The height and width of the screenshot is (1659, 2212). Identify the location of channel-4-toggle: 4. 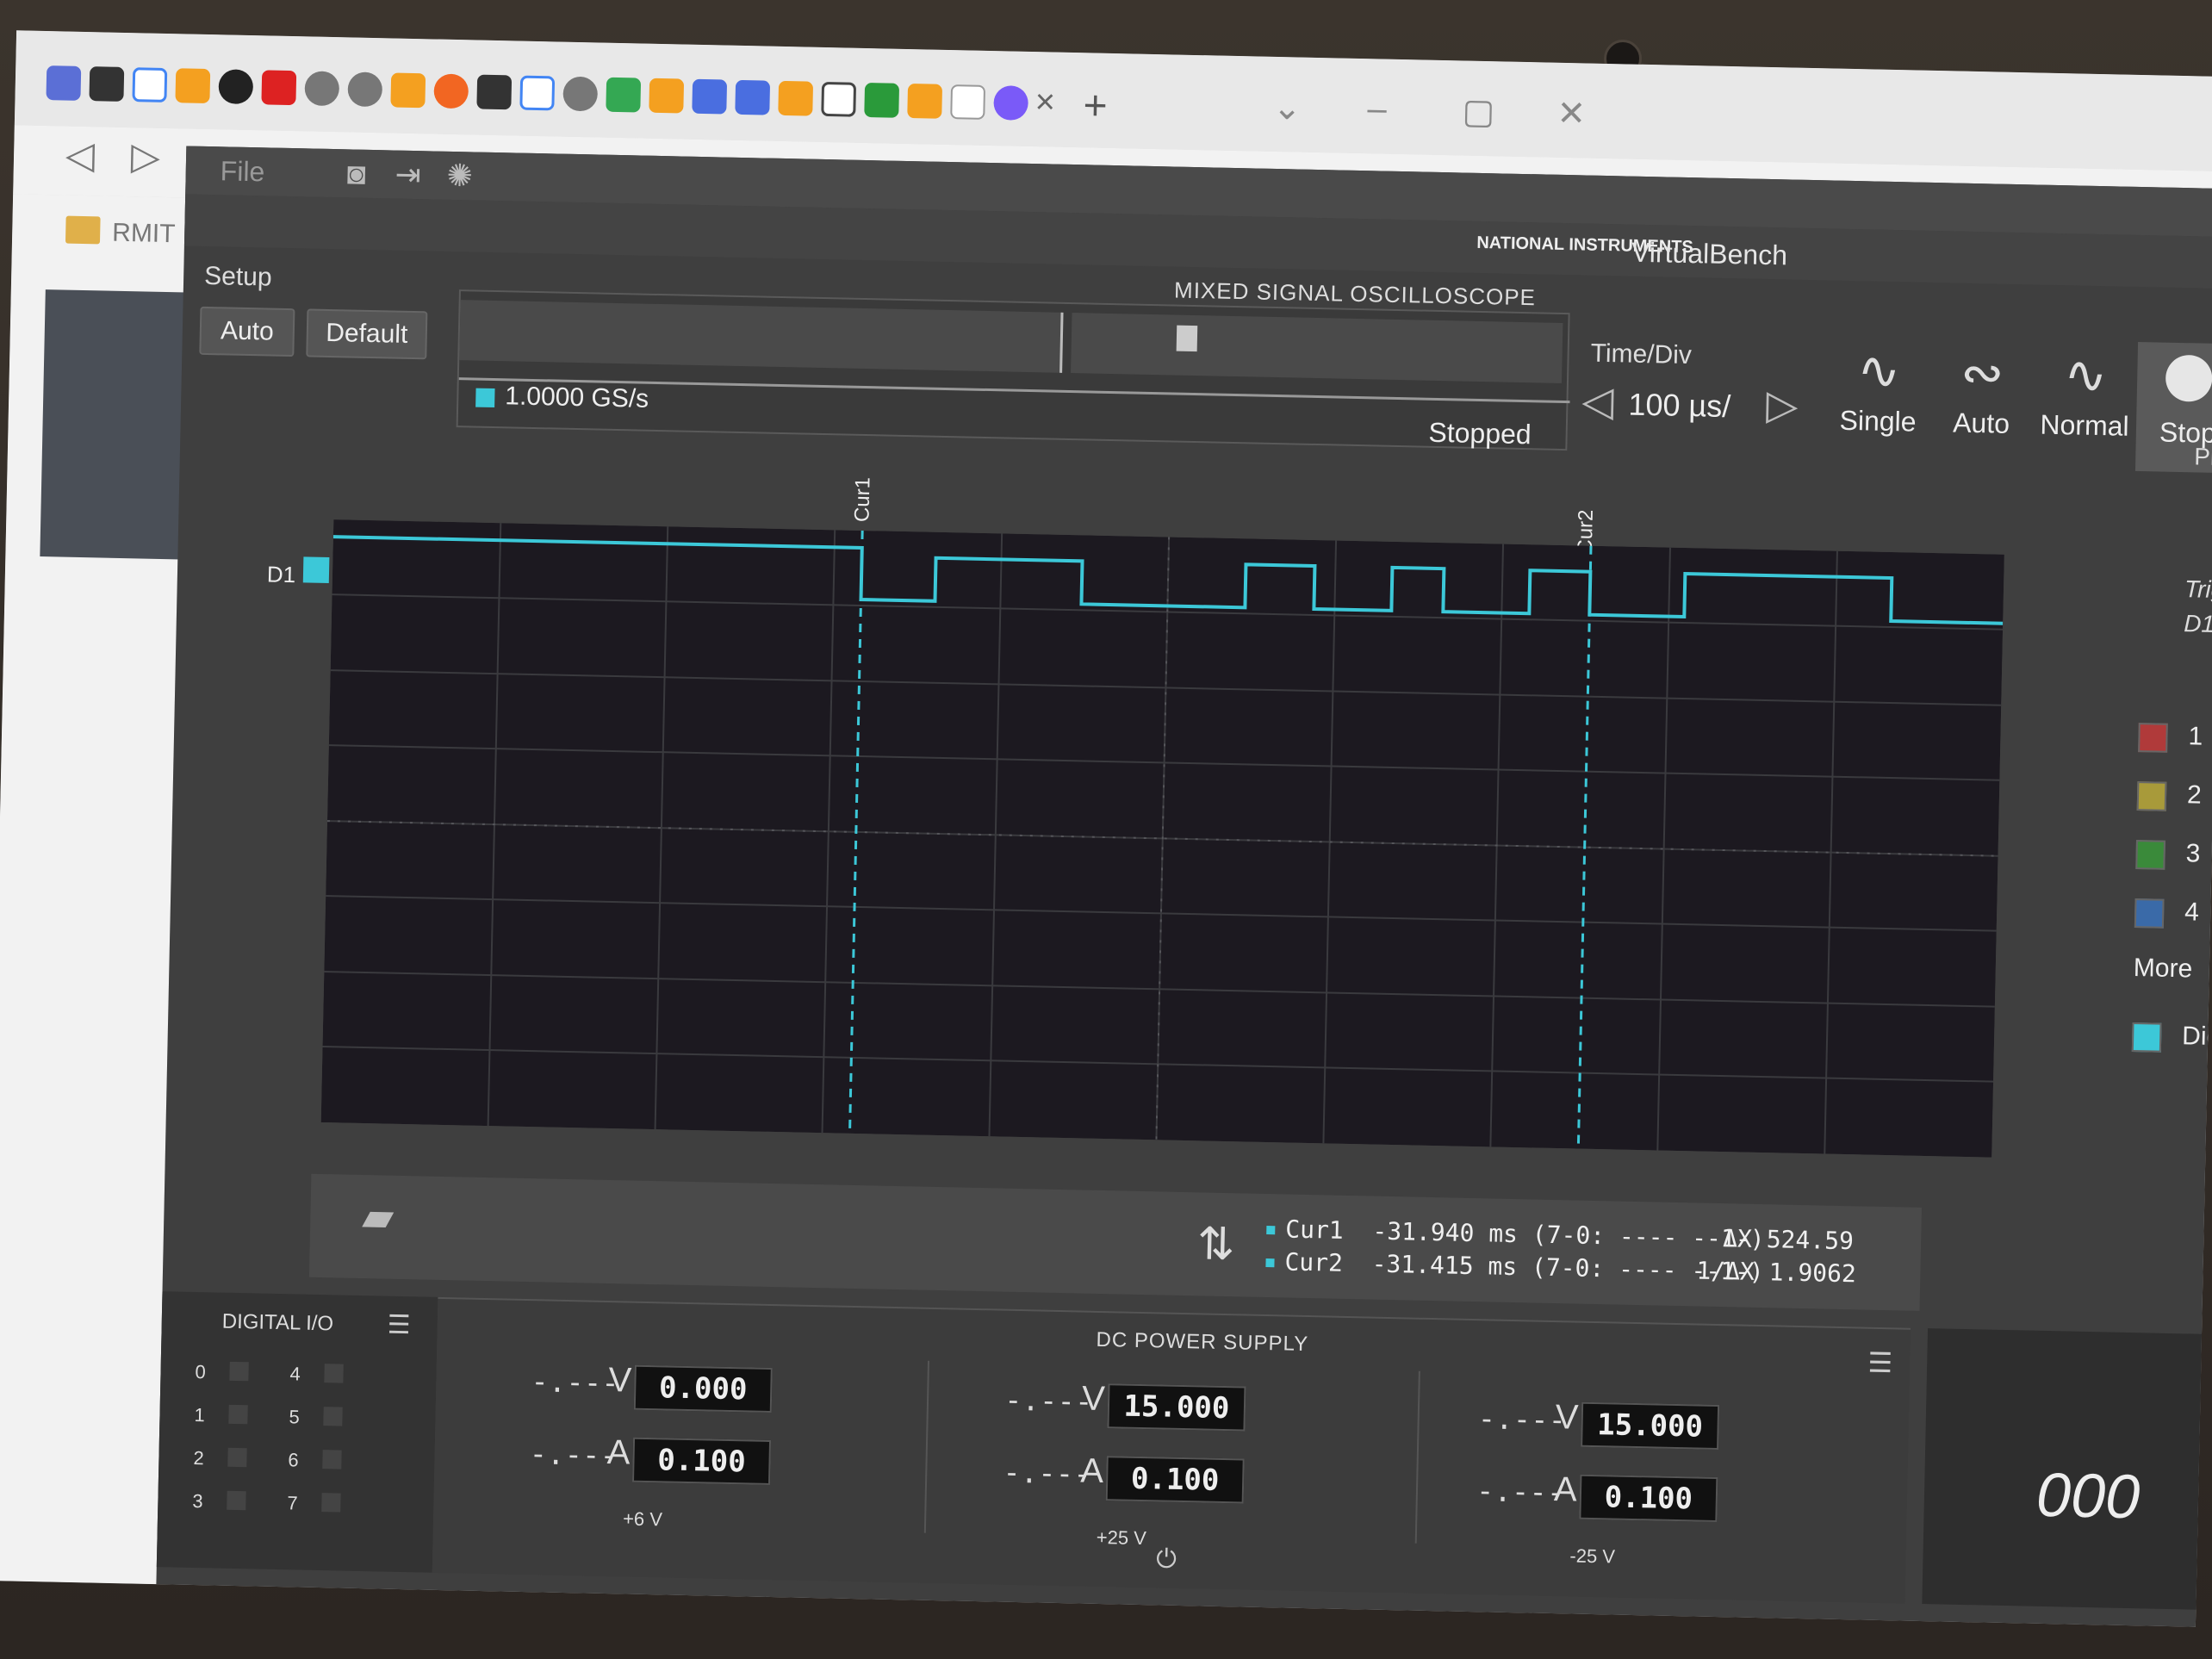
(2173, 916).